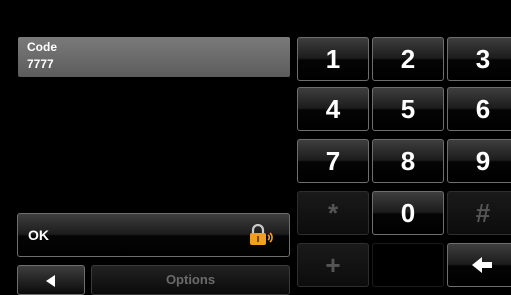 The width and height of the screenshot is (511, 295). Describe the element at coordinates (479, 109) in the screenshot. I see `key-6: 6` at that location.